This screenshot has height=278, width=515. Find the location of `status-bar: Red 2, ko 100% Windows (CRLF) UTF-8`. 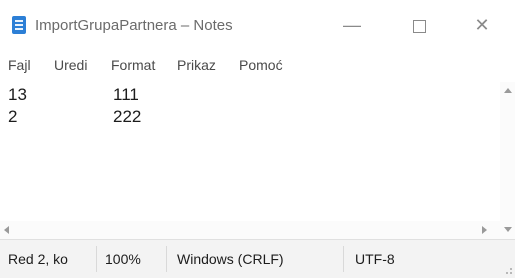

status-bar: Red 2, ko 100% Windows (CRLF) UTF-8 is located at coordinates (257, 258).